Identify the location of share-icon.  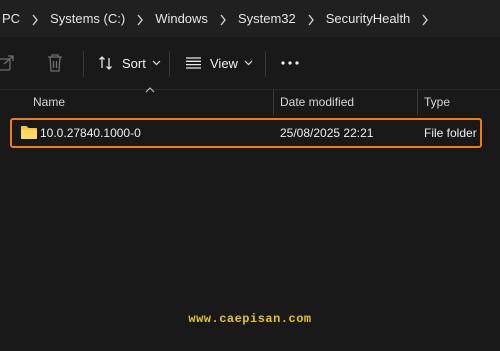
(8, 63).